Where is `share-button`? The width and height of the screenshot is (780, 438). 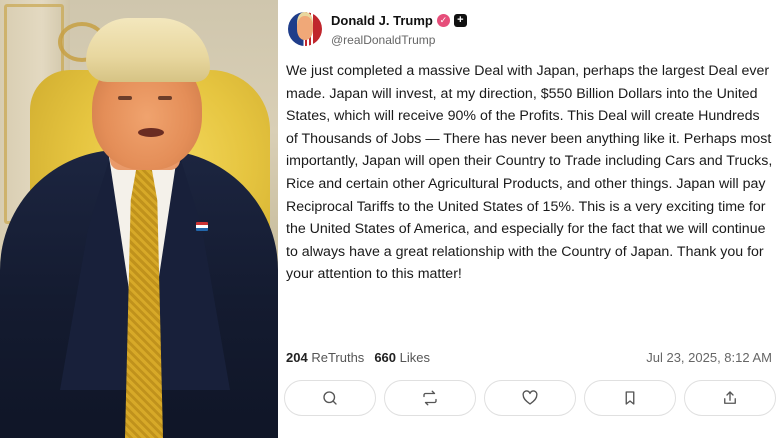 share-button is located at coordinates (730, 398).